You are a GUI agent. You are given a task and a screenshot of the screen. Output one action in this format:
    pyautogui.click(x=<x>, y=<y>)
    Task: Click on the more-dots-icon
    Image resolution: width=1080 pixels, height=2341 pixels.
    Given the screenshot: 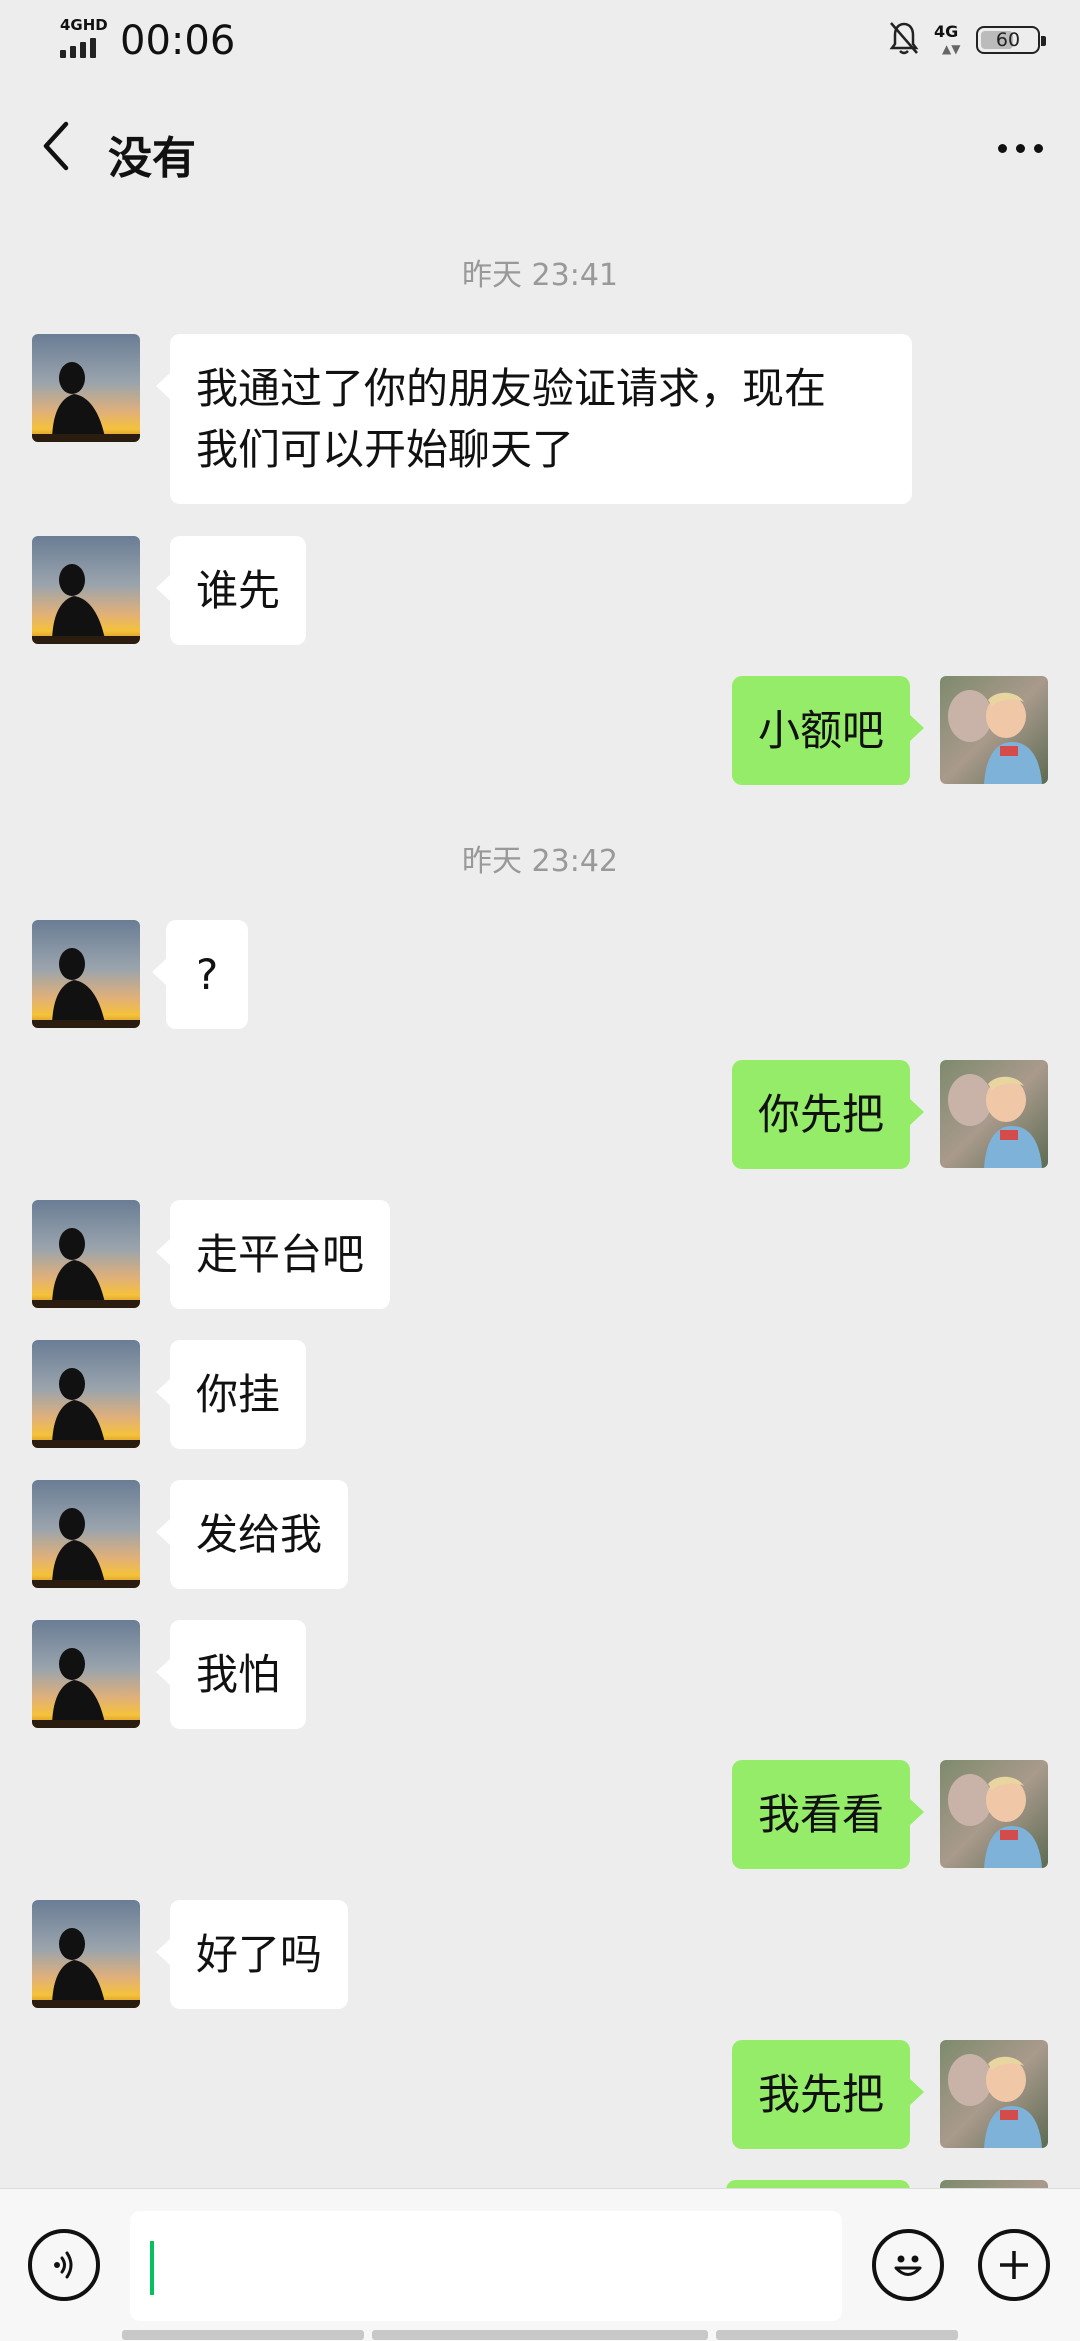 What is the action you would take?
    pyautogui.click(x=1002, y=148)
    